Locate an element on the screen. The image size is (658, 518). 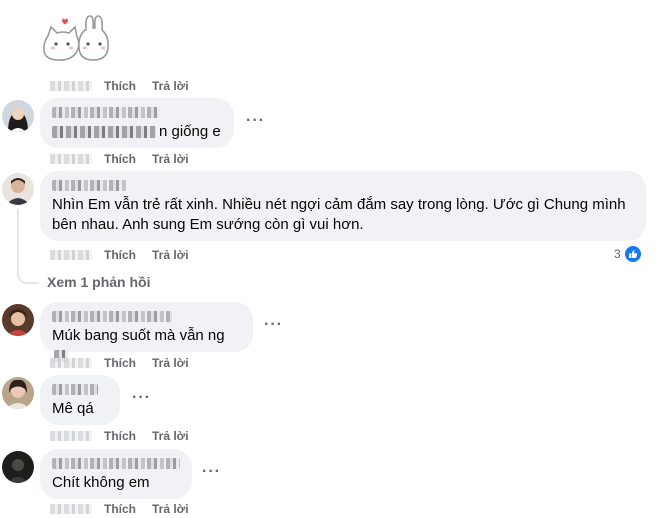
comment-text: n giống e is located at coordinates (190, 131).